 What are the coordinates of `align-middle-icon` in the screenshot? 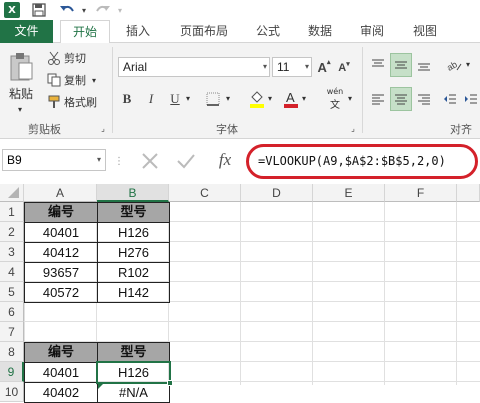 It's located at (401, 65).